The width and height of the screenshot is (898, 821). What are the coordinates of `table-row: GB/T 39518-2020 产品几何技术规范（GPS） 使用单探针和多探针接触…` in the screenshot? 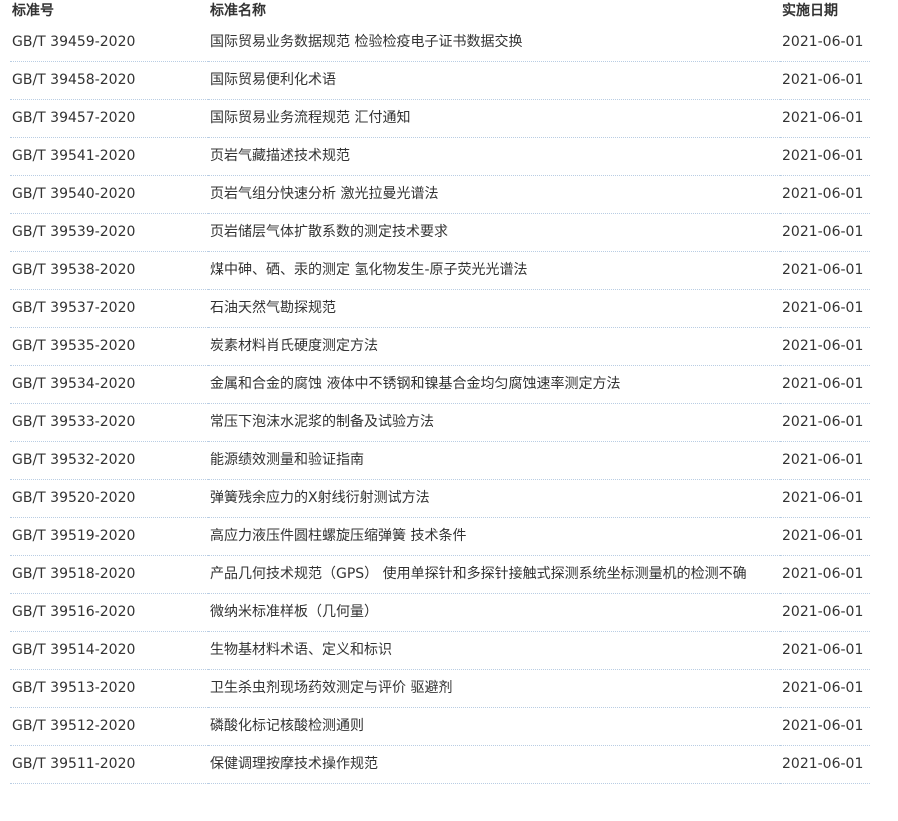 It's located at (440, 574).